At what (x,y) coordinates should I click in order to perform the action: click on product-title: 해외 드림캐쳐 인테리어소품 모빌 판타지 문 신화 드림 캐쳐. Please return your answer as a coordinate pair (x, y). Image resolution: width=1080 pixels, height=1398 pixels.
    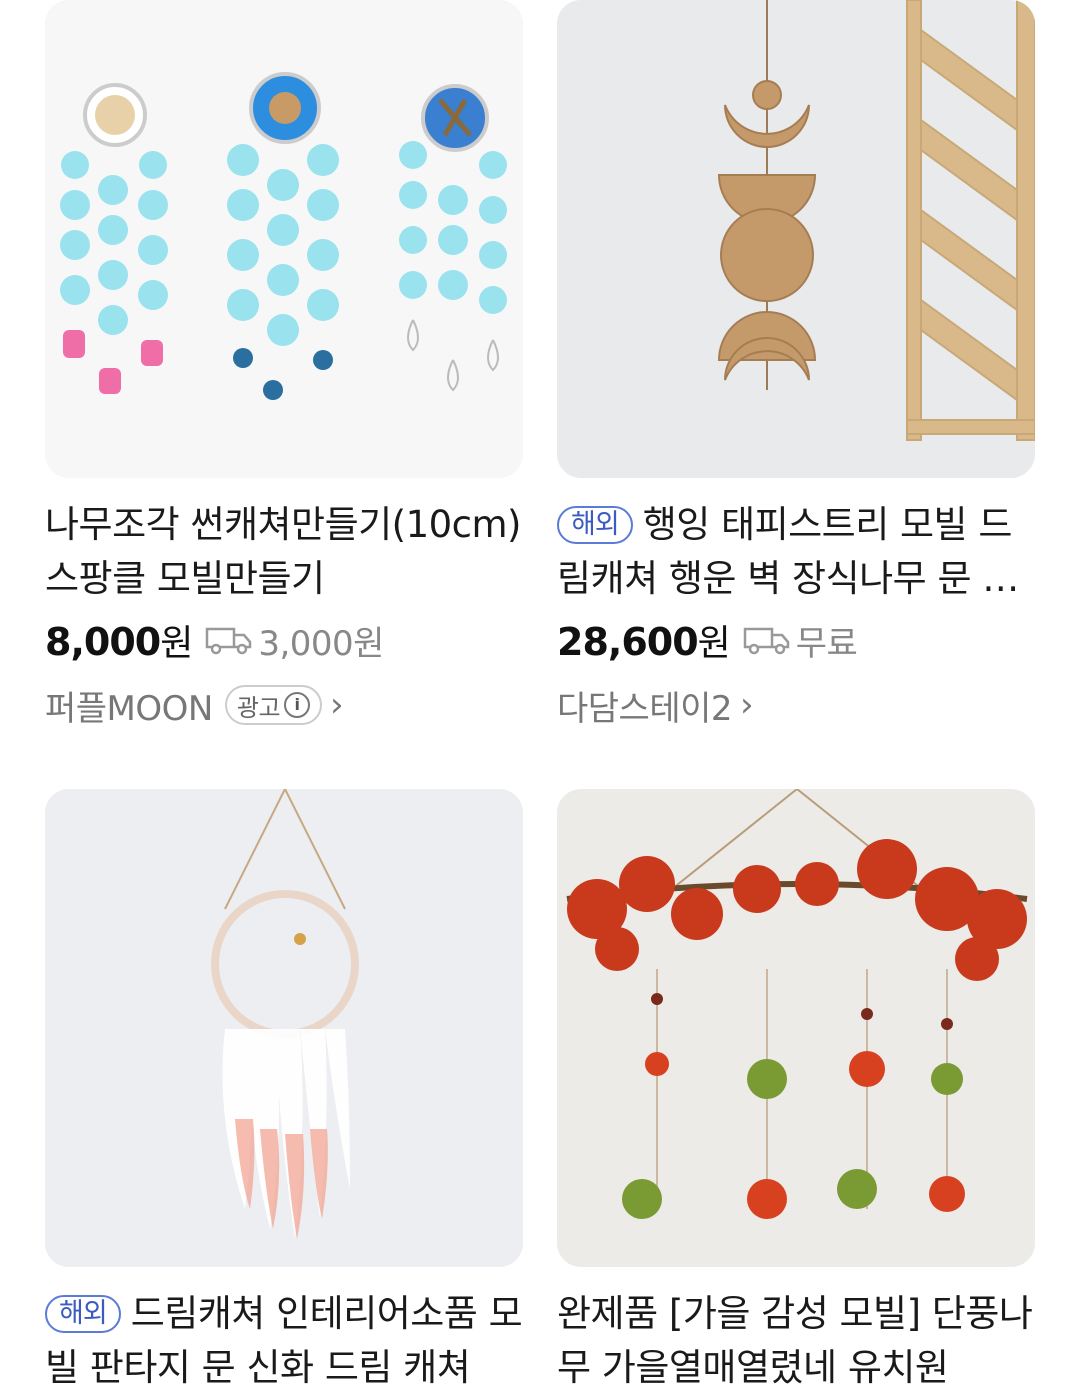
    Looking at the image, I should click on (284, 1341).